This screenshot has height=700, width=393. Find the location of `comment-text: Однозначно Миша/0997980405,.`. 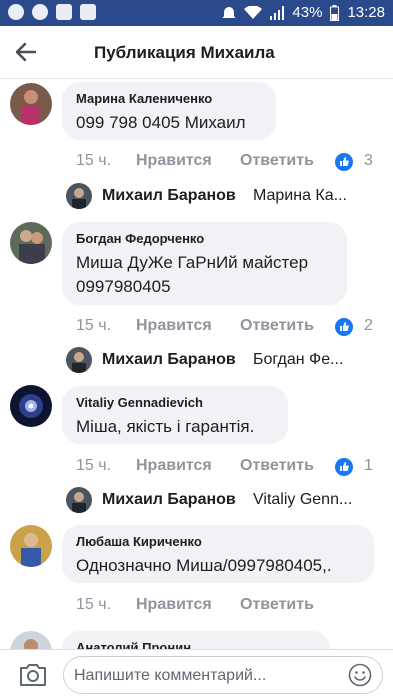

comment-text: Однозначно Миша/0997980405,. is located at coordinates (204, 565).